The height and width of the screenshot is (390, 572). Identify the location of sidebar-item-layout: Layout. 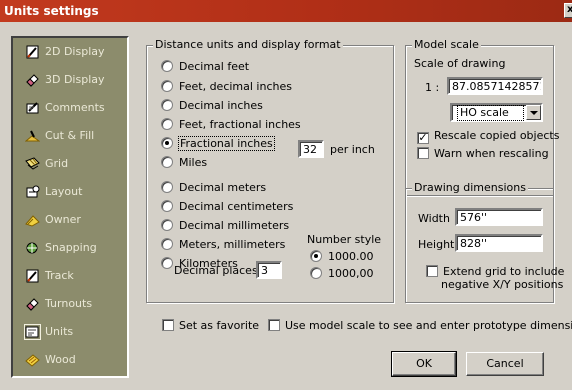
(71, 192).